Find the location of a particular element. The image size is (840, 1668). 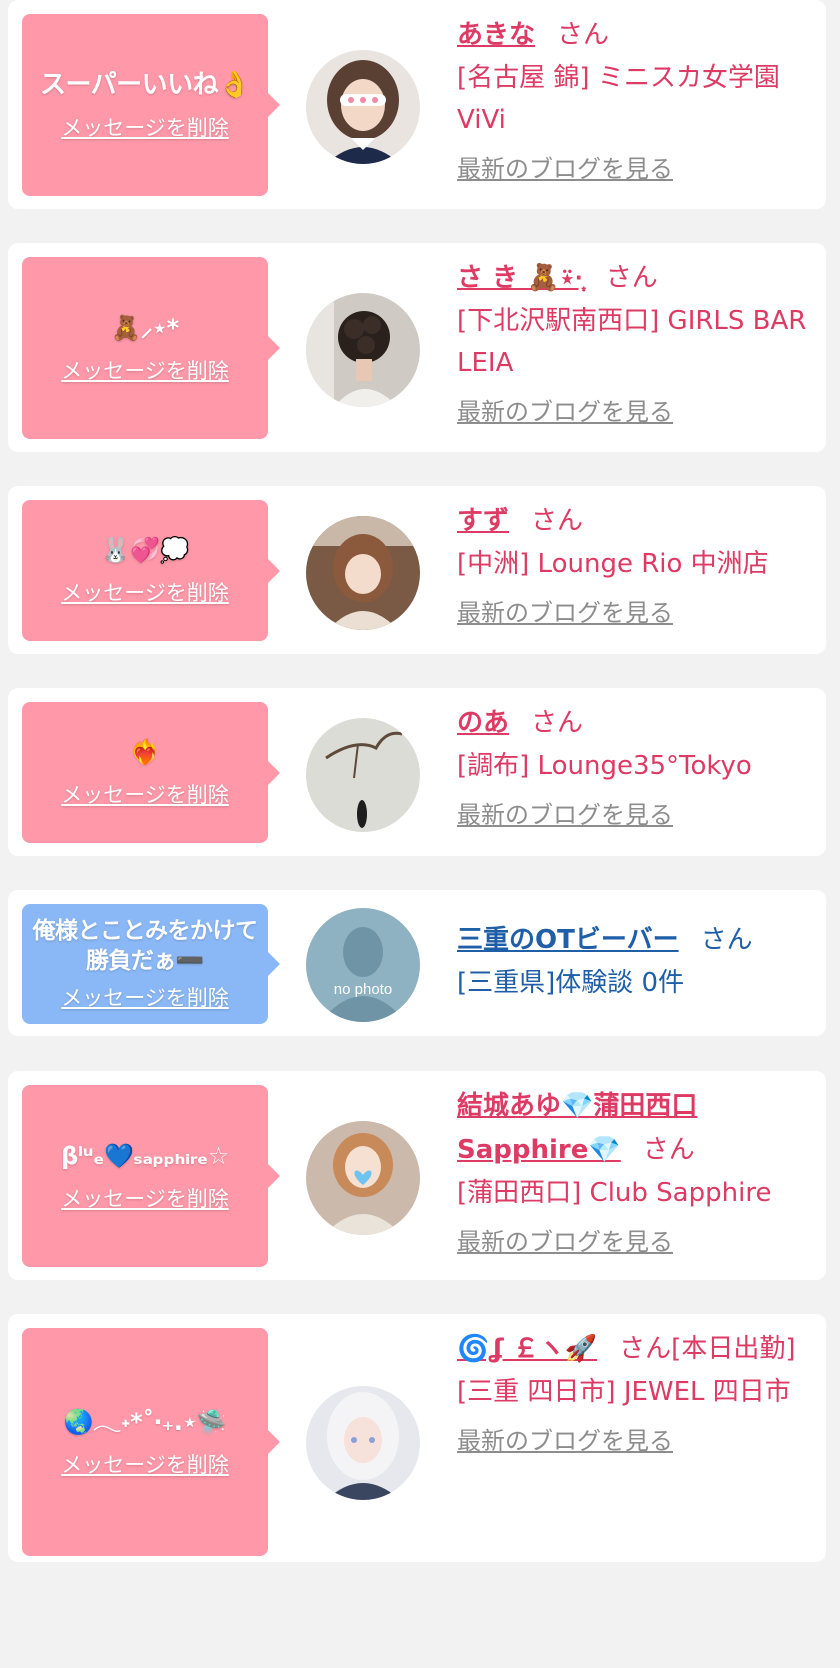

shop-name: [蒲田西口] Club Sapphire is located at coordinates (614, 1193).